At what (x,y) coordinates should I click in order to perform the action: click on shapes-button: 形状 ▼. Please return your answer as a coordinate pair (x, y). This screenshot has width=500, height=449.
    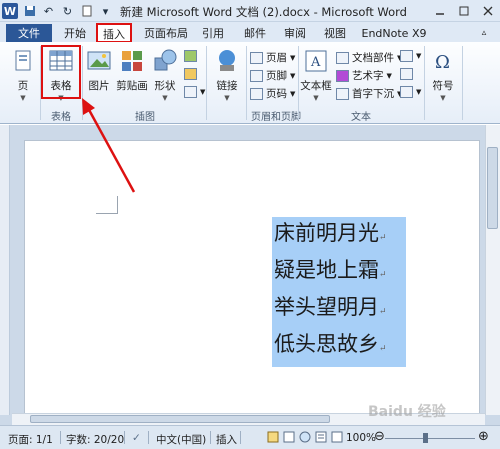
    Looking at the image, I should click on (165, 75).